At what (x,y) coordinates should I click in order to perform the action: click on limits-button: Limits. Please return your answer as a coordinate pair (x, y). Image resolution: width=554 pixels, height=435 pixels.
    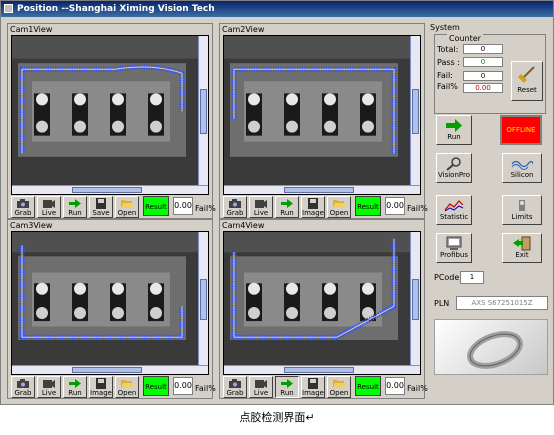
    Looking at the image, I should click on (522, 210).